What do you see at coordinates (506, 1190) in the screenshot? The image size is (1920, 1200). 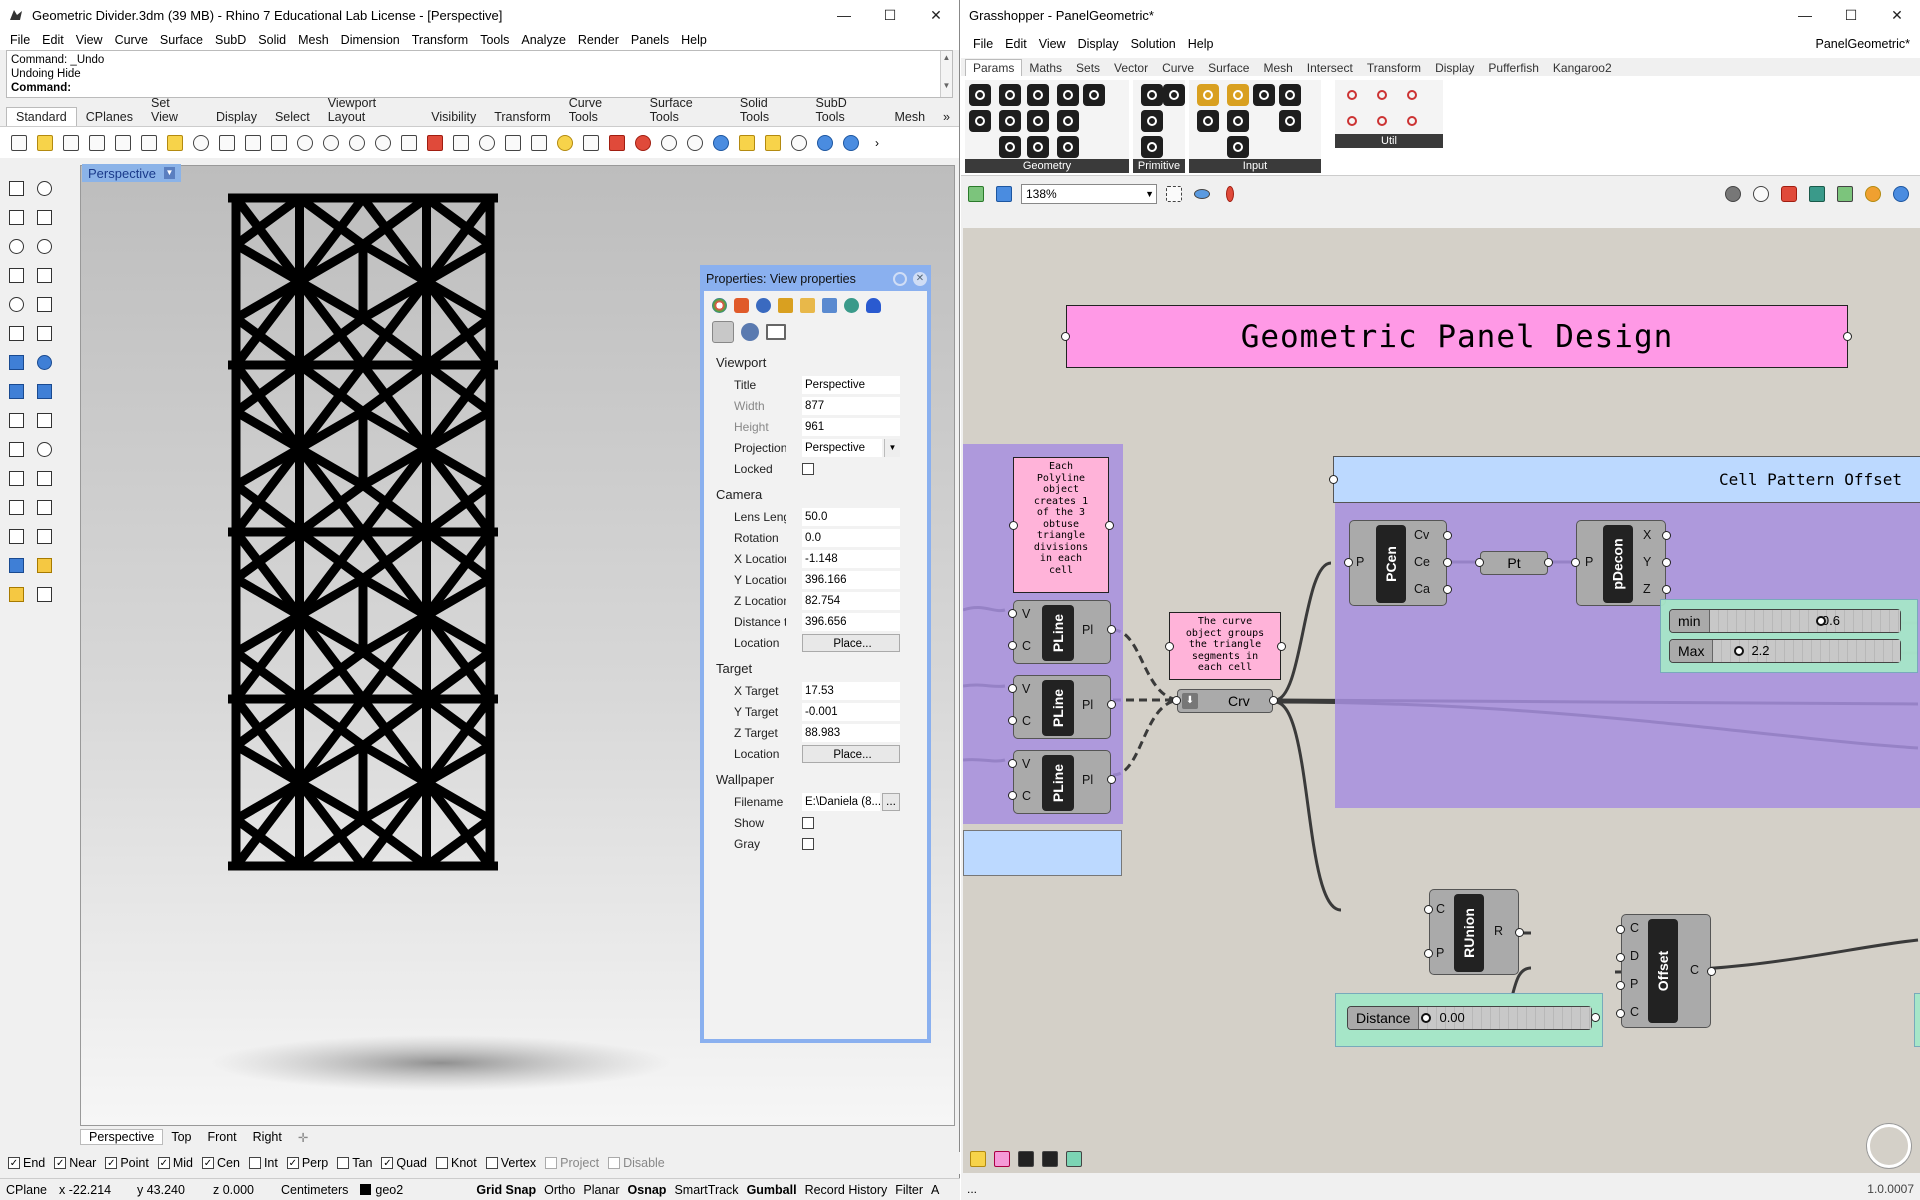 I see `status-toggle-grid-snap: Grid Snap` at bounding box center [506, 1190].